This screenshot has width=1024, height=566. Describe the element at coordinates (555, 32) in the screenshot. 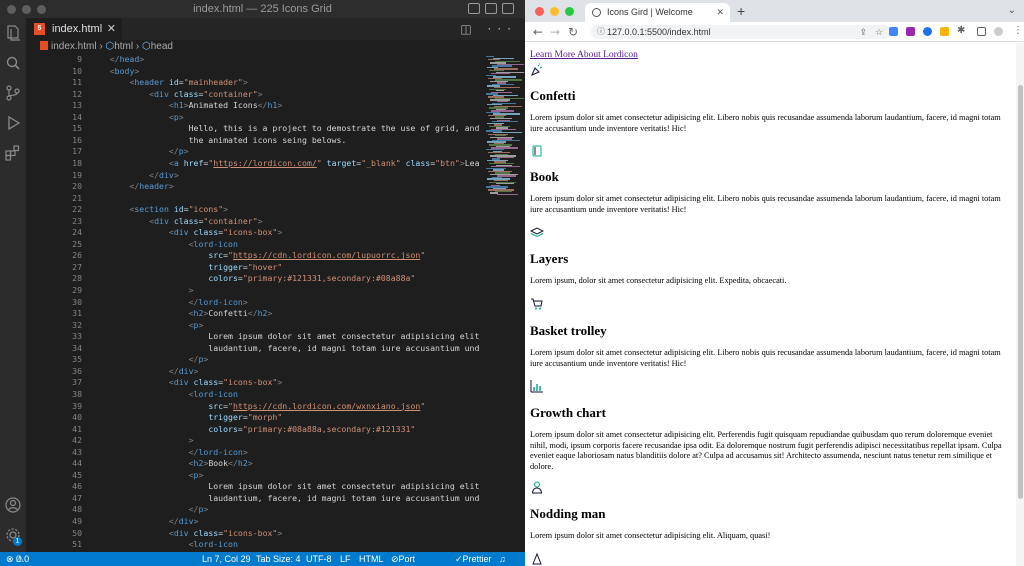

I see `forward-arrow-icon: →` at that location.